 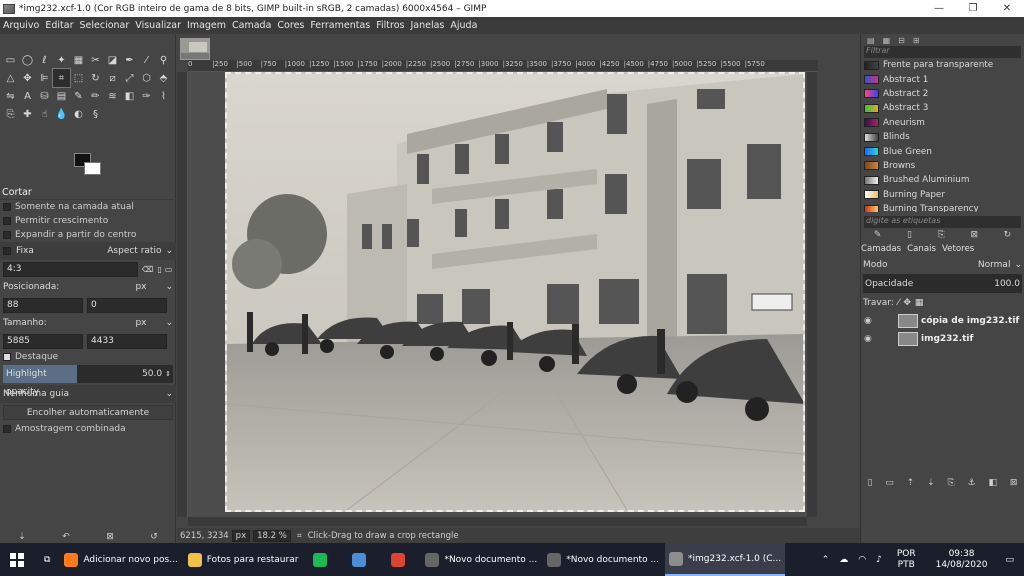 What do you see at coordinates (290, 25) in the screenshot?
I see `menu-cores: Cores` at bounding box center [290, 25].